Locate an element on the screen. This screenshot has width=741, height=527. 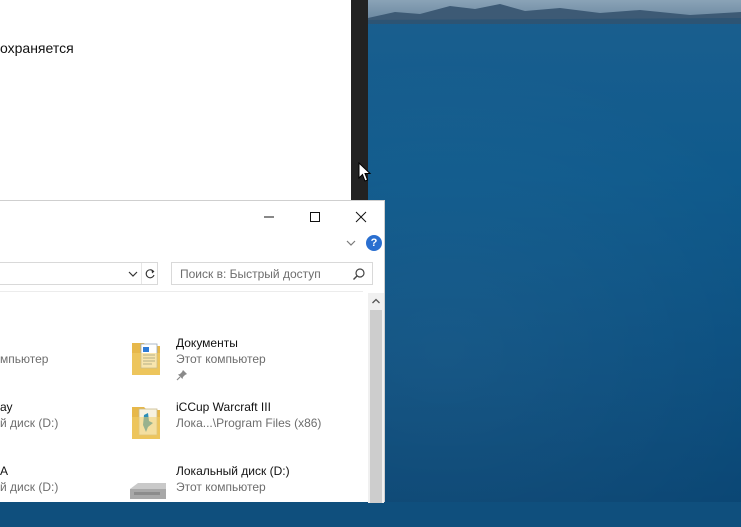
left-item-name: A is located at coordinates (4, 471).